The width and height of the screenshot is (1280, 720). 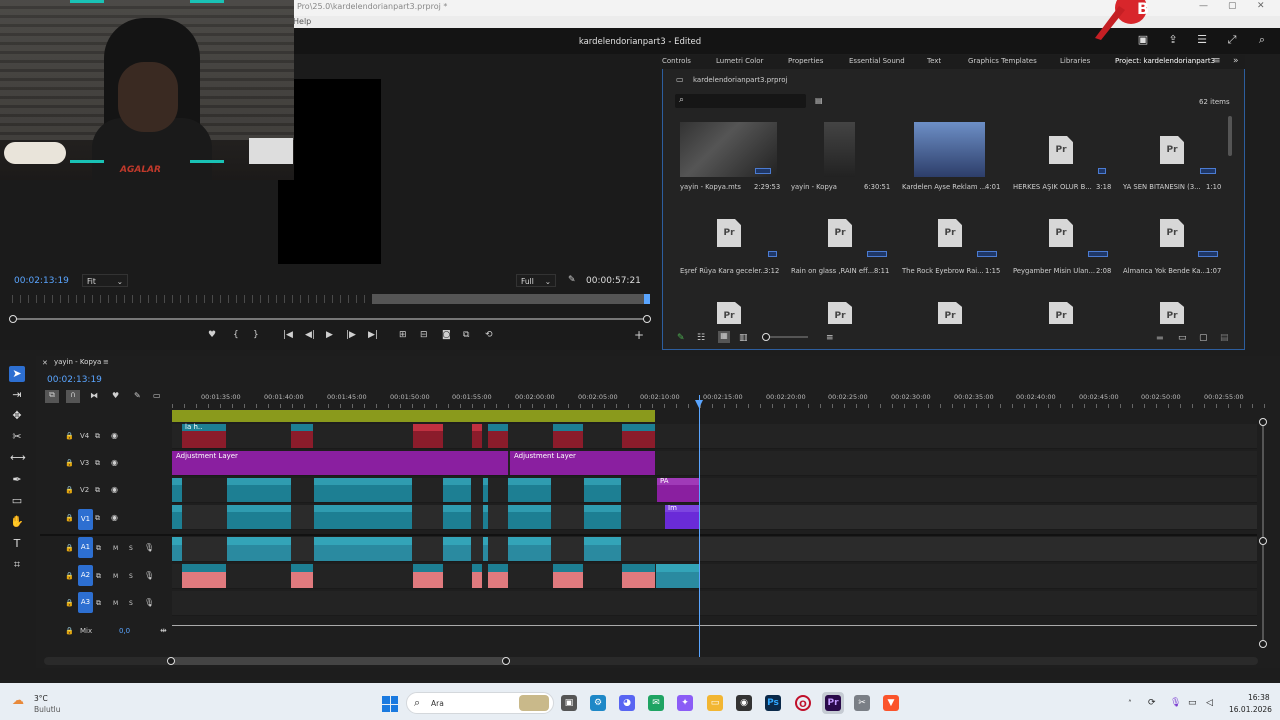 I want to click on go-to-in-icon: |◀, so click(x=288, y=335).